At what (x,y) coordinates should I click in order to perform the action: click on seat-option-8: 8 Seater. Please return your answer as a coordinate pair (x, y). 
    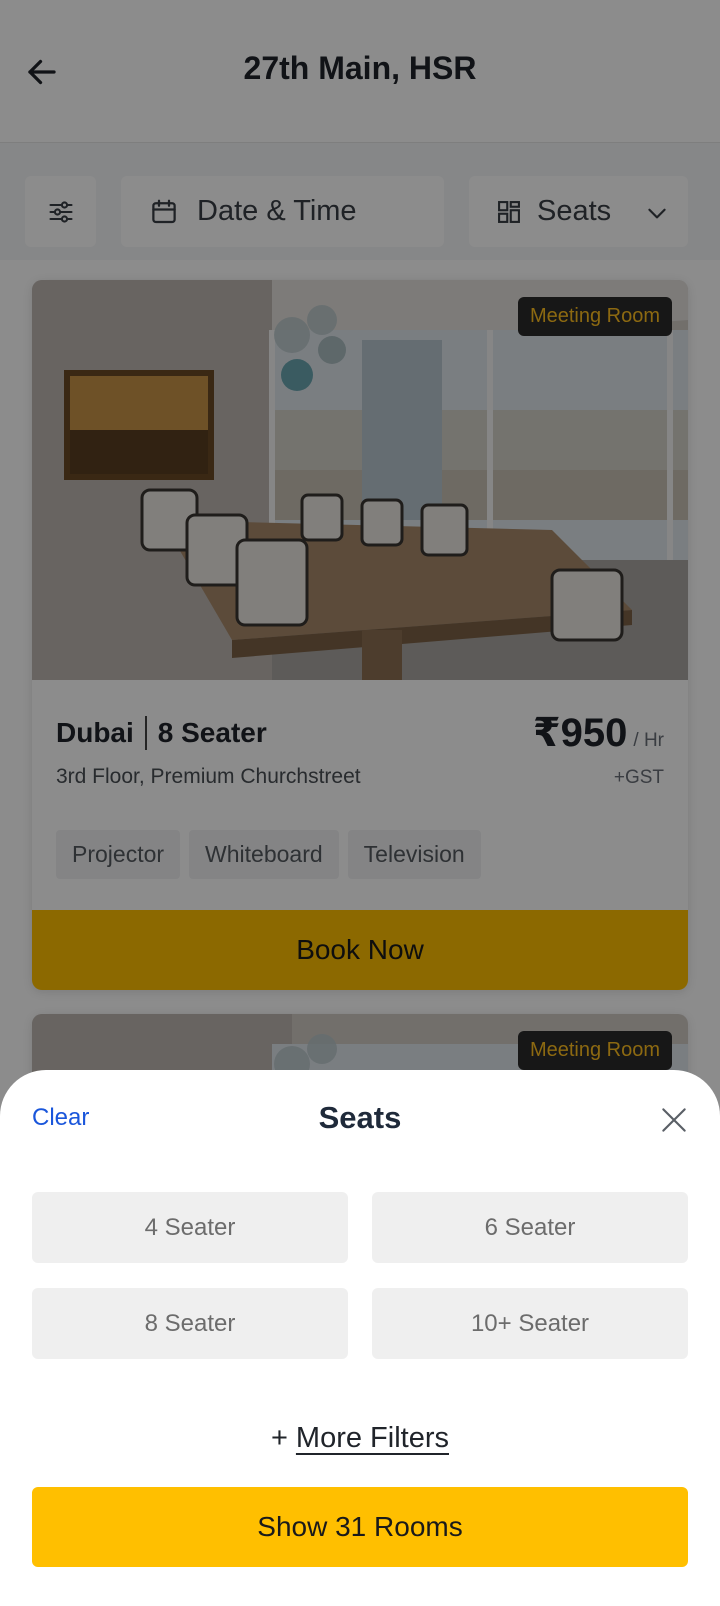
    Looking at the image, I should click on (190, 1323).